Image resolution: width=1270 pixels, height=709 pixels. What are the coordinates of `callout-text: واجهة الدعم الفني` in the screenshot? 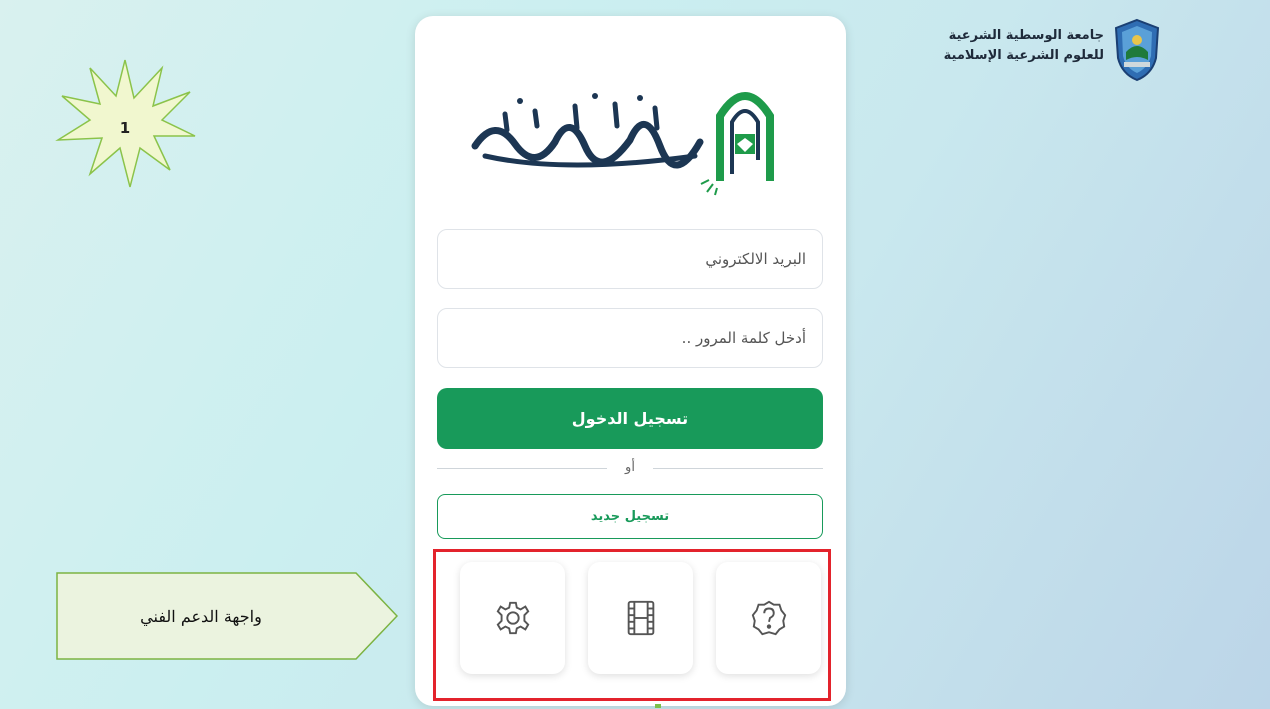 It's located at (201, 616).